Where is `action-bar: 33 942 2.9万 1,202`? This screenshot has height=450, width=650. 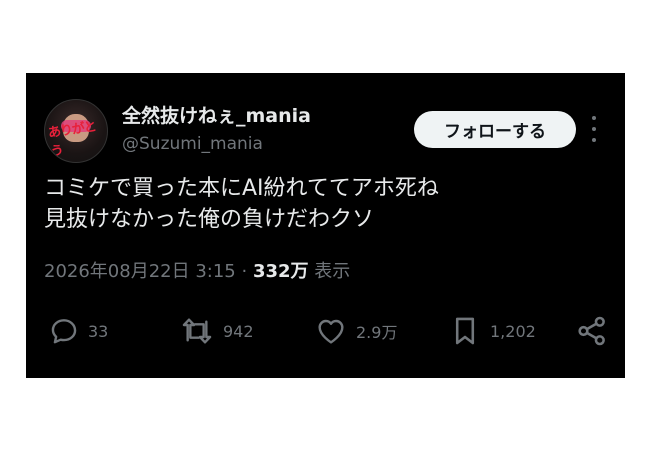
action-bar: 33 942 2.9万 1,202 is located at coordinates (326, 331).